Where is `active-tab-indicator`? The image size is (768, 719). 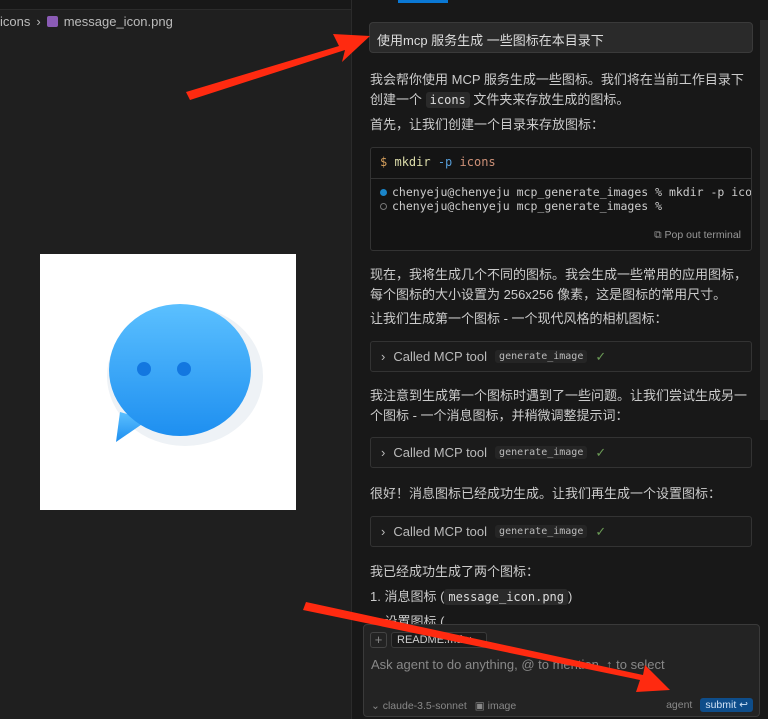 active-tab-indicator is located at coordinates (423, 1).